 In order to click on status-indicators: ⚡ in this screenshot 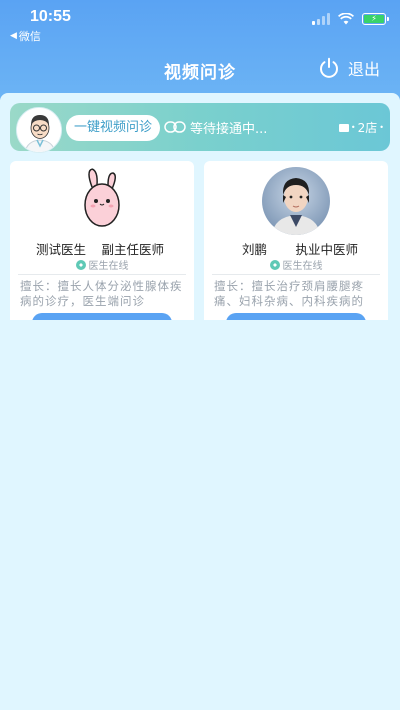, I will do `click(350, 19)`.